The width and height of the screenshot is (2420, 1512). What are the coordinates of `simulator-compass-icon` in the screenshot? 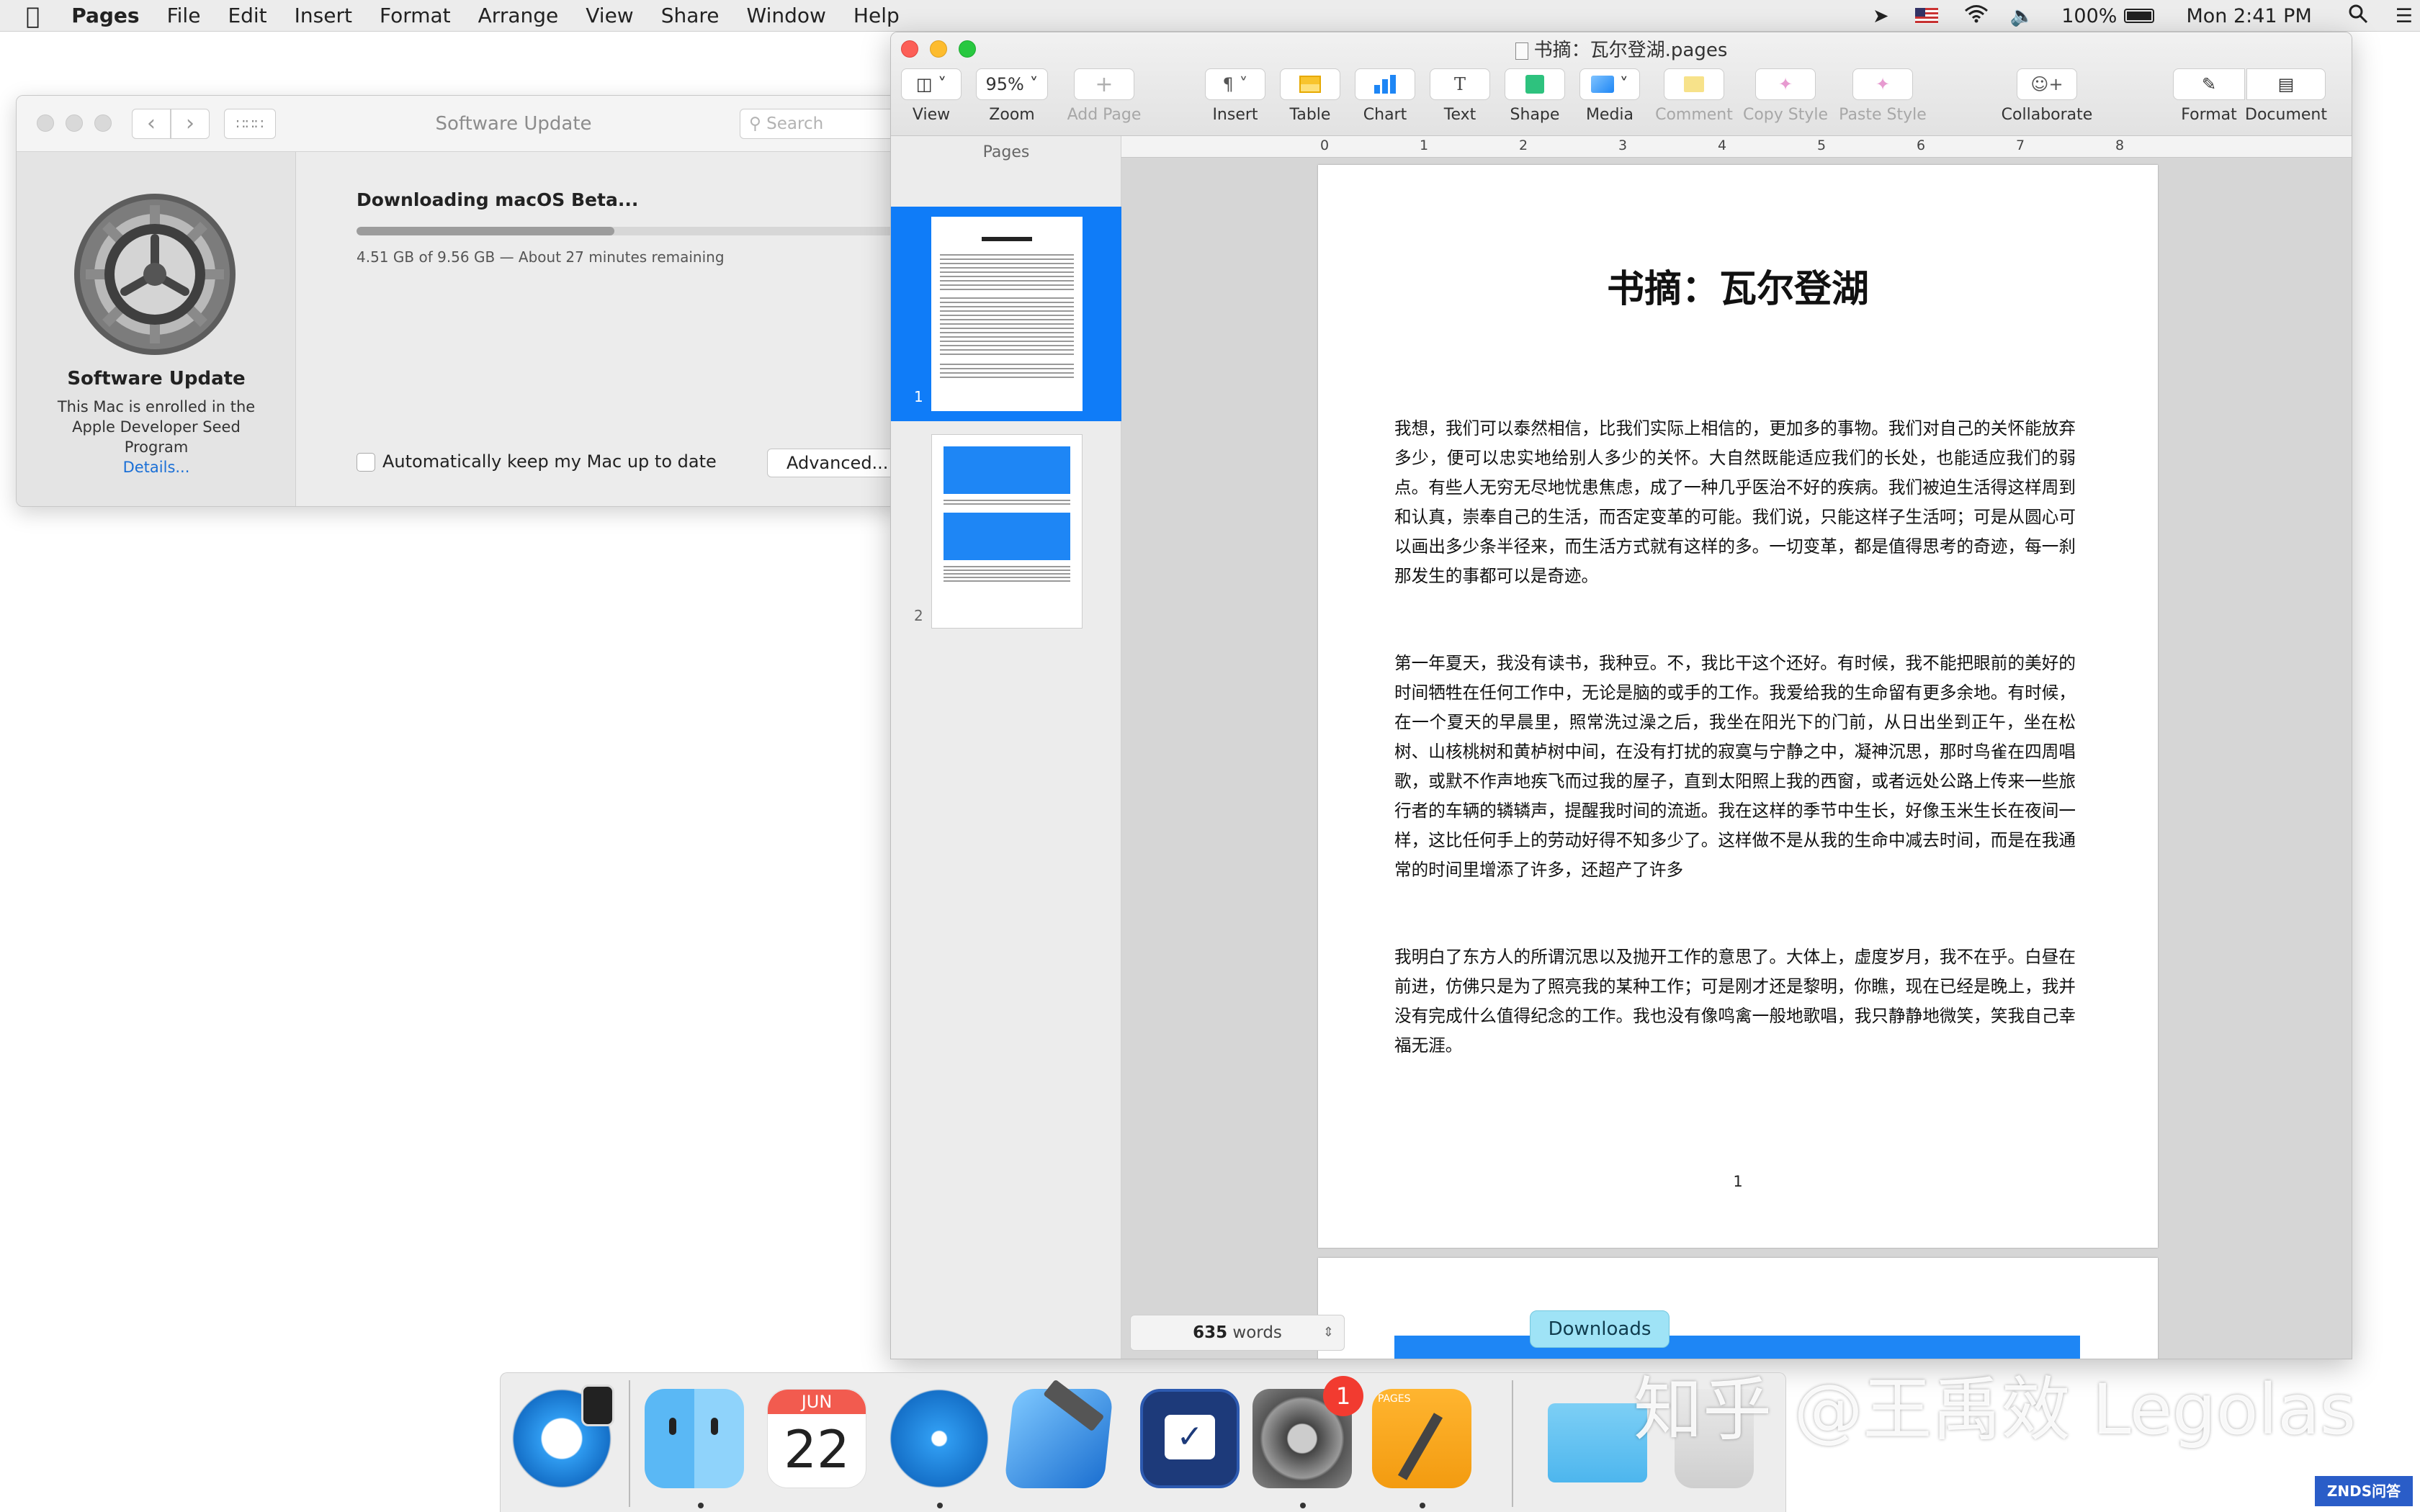 It's located at (563, 1436).